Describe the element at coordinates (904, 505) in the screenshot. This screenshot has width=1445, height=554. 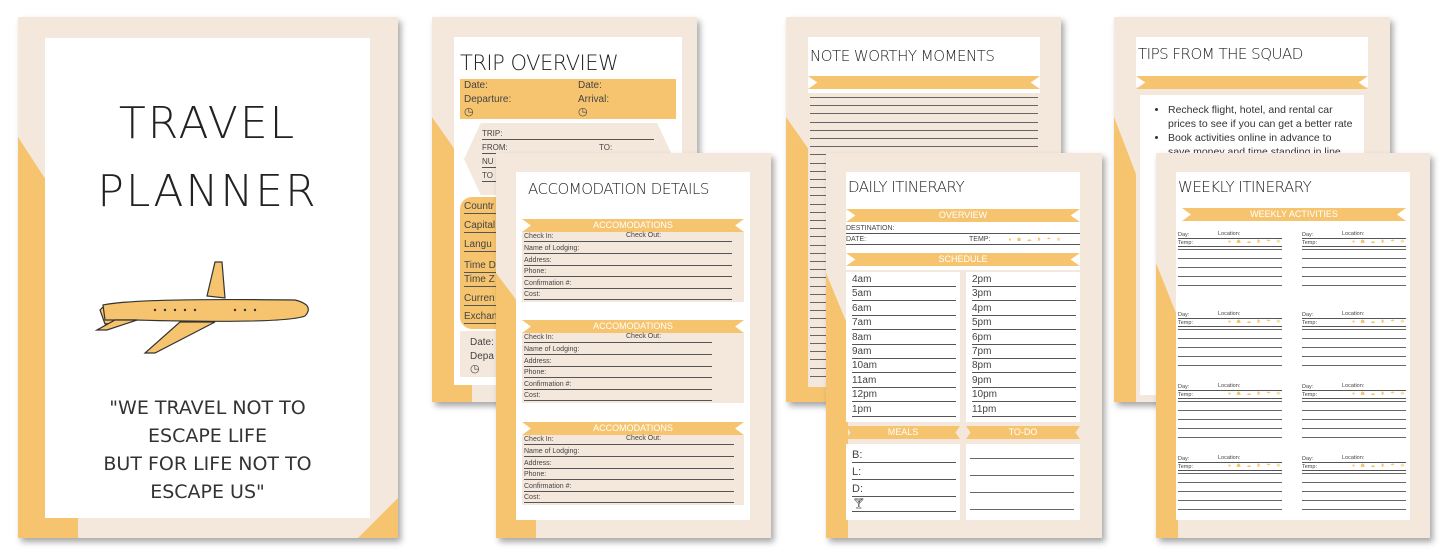
I see `cocktail-icon: 🍸︎` at that location.